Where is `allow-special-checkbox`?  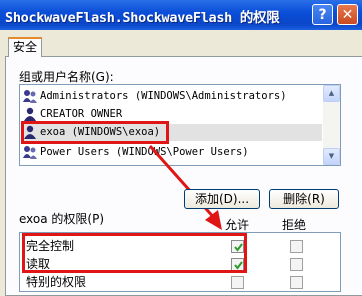
allow-special-checkbox is located at coordinates (237, 282).